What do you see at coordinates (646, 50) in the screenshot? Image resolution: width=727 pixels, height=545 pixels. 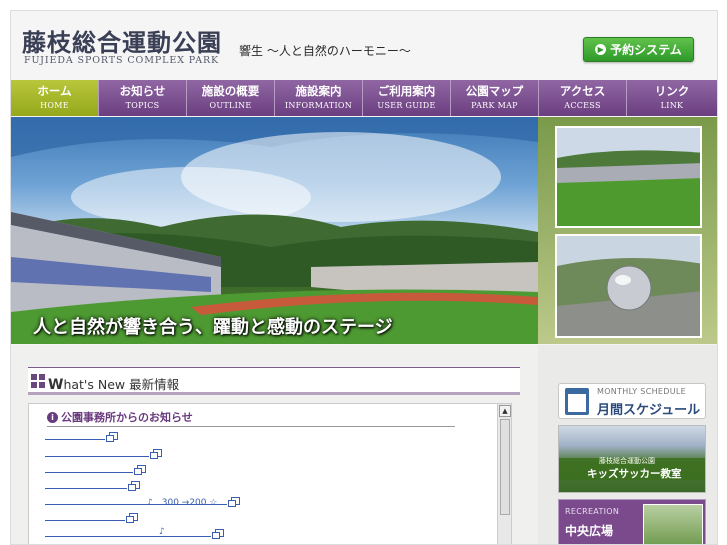 I see `reservation-button-label: 予約システム` at bounding box center [646, 50].